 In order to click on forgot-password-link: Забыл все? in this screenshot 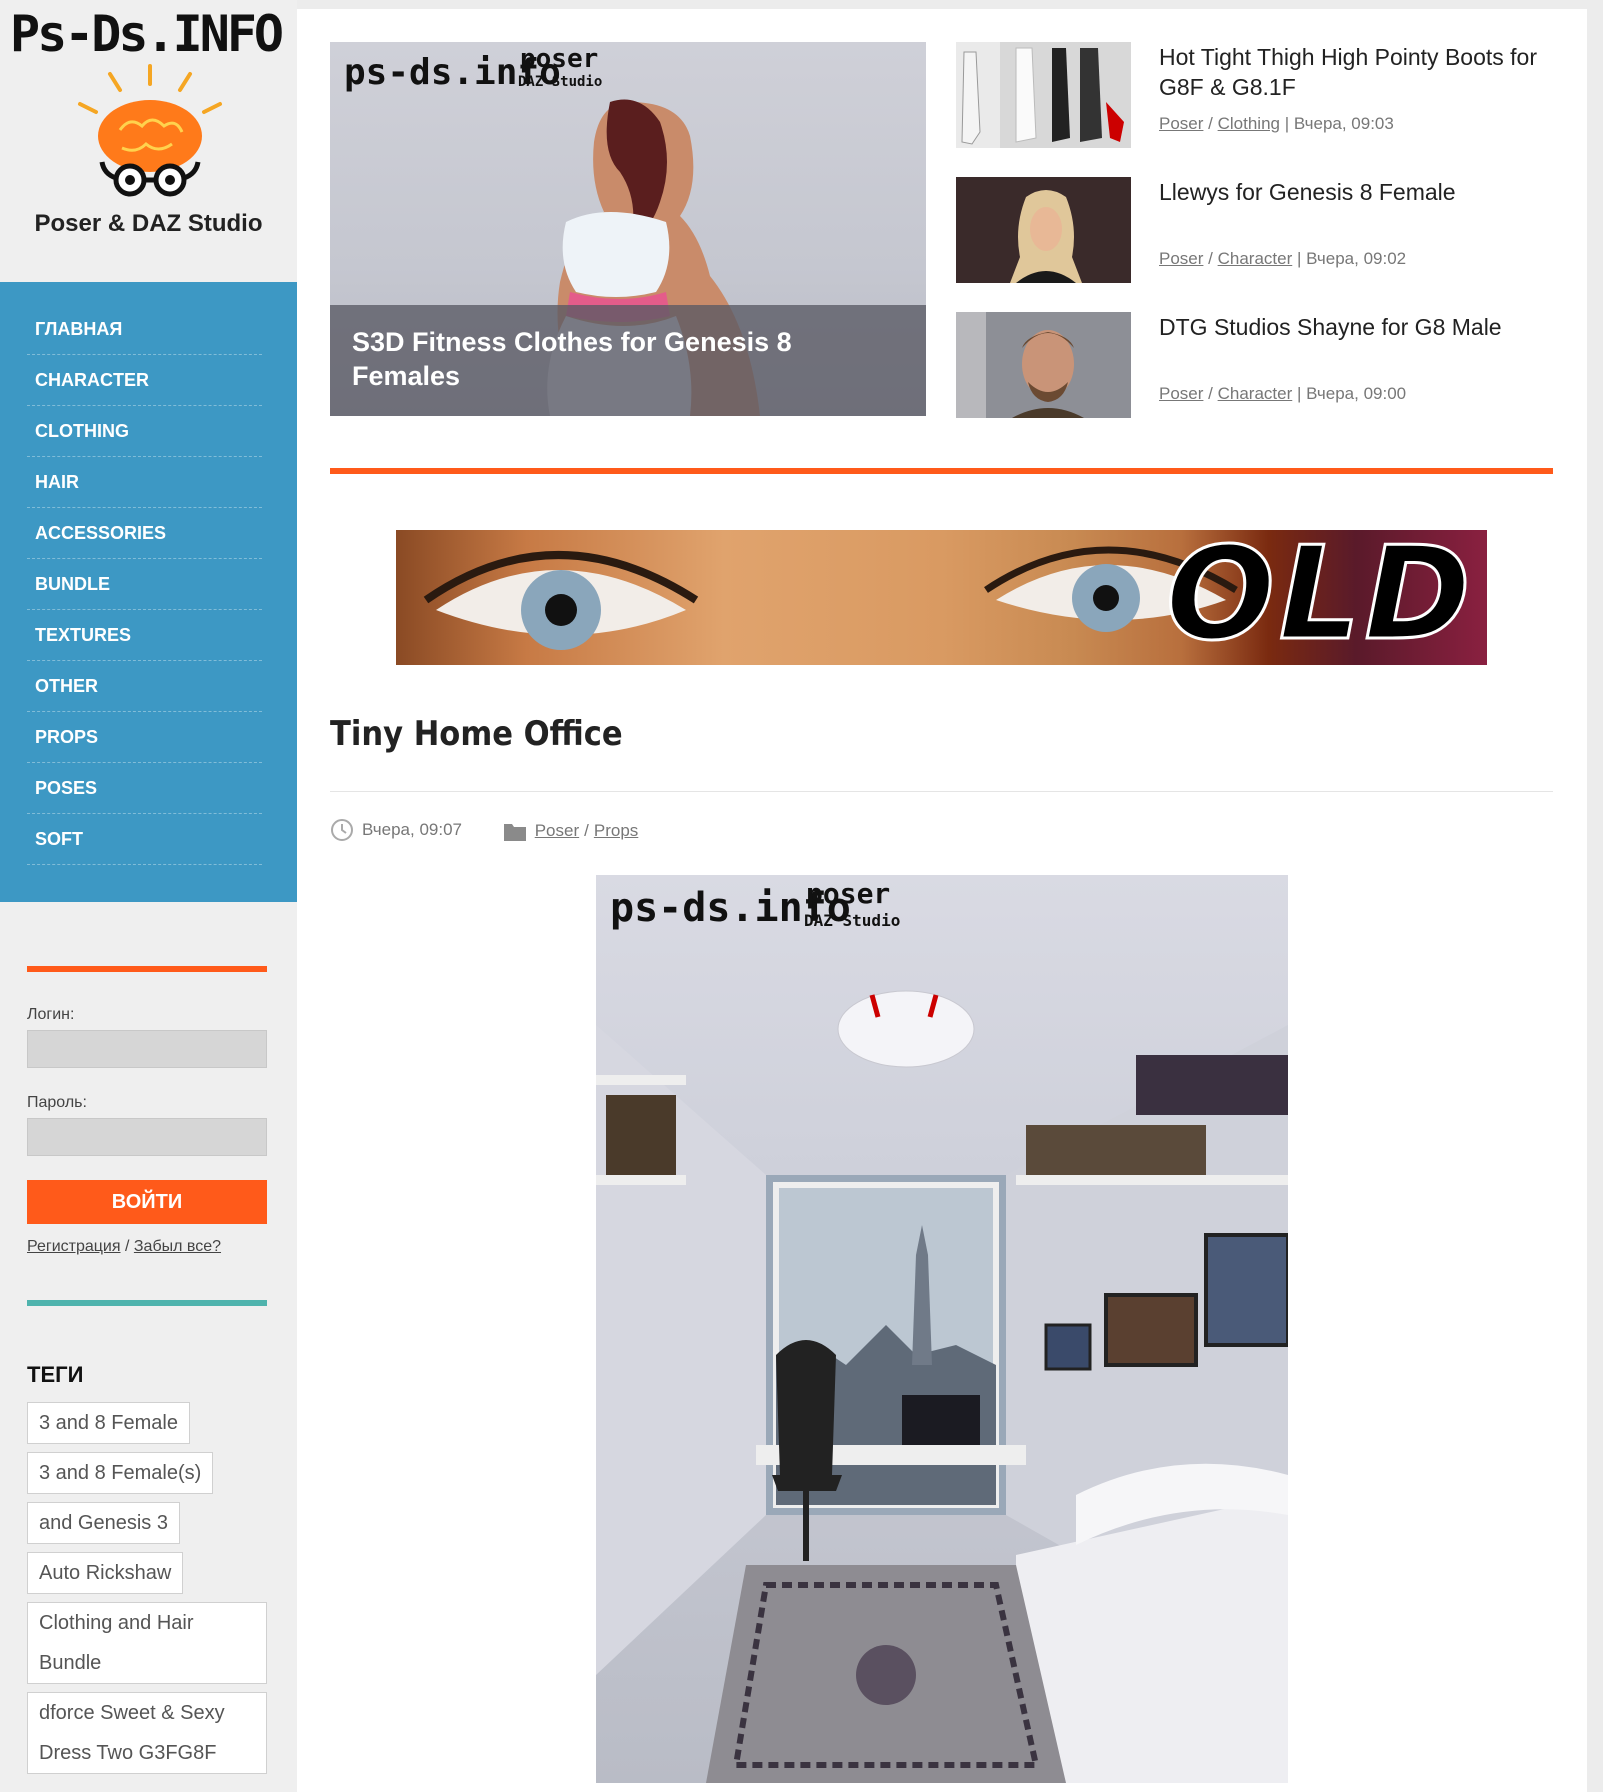, I will do `click(177, 1246)`.